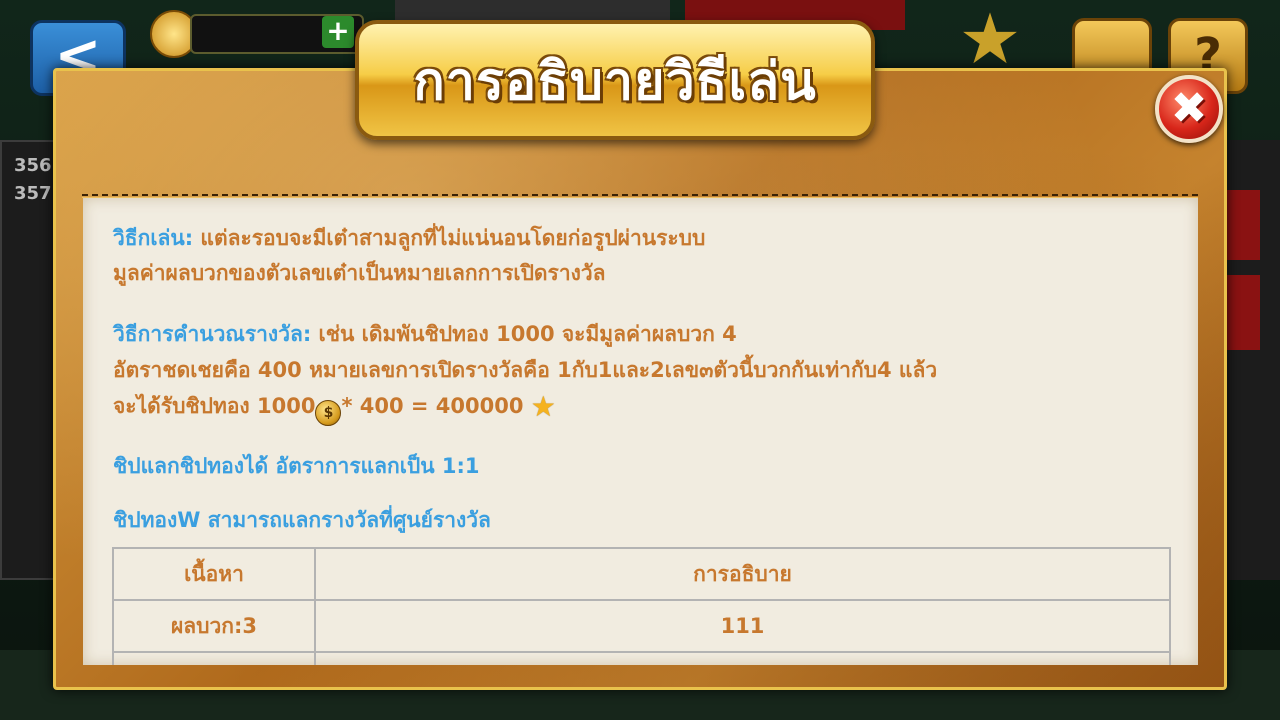  Describe the element at coordinates (302, 520) in the screenshot. I see `gold-w-note: ชิปทองW สามารถแลกรางวัลที่ศูนย์รางวัล` at that location.